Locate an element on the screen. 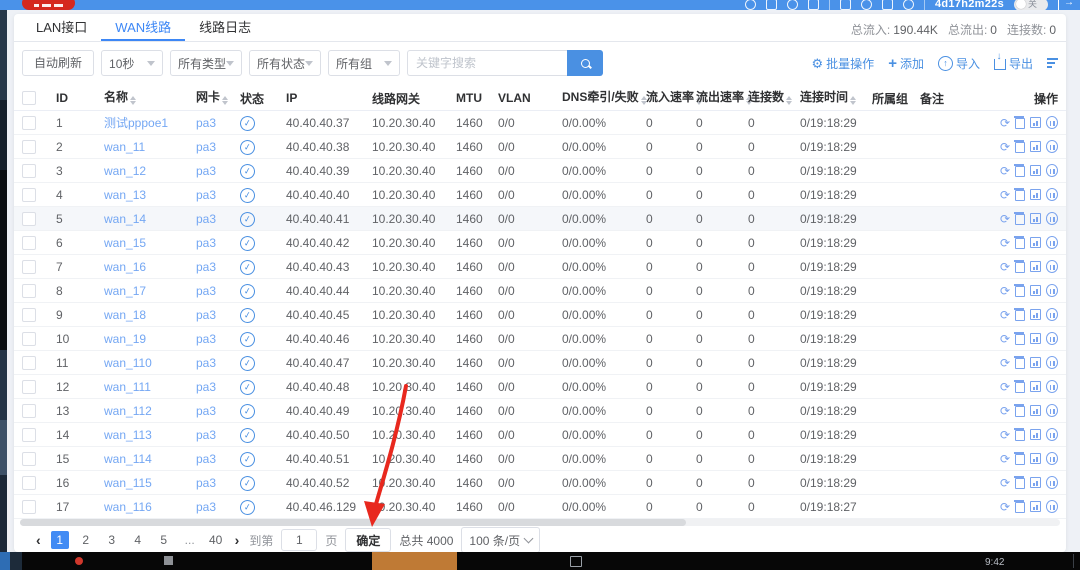 The width and height of the screenshot is (1080, 570). taskbar-active-app is located at coordinates (414, 561).